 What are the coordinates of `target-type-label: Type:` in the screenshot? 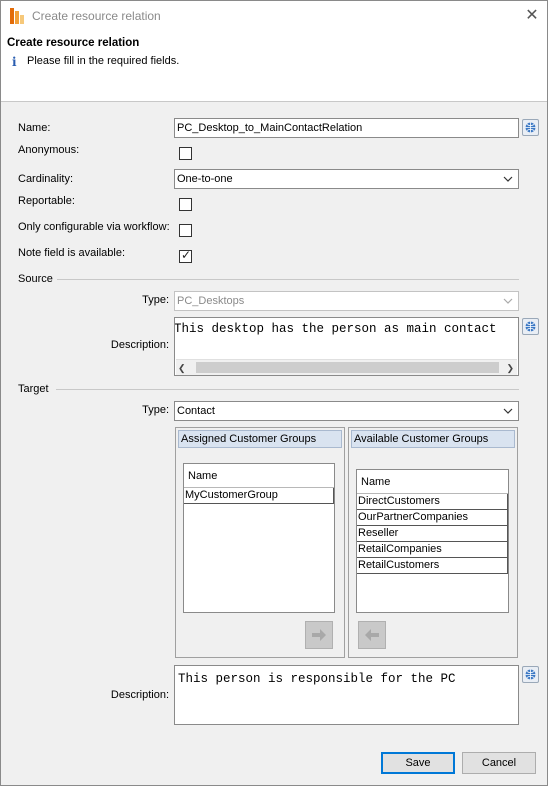 It's located at (155, 410).